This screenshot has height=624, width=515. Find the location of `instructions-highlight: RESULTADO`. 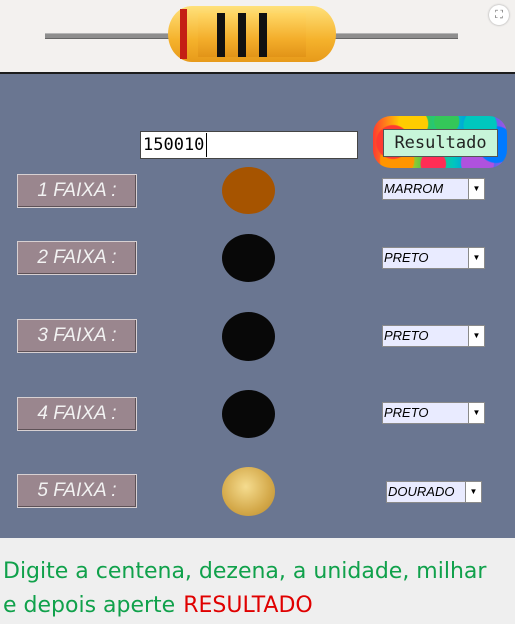

instructions-highlight: RESULTADO is located at coordinates (248, 605).